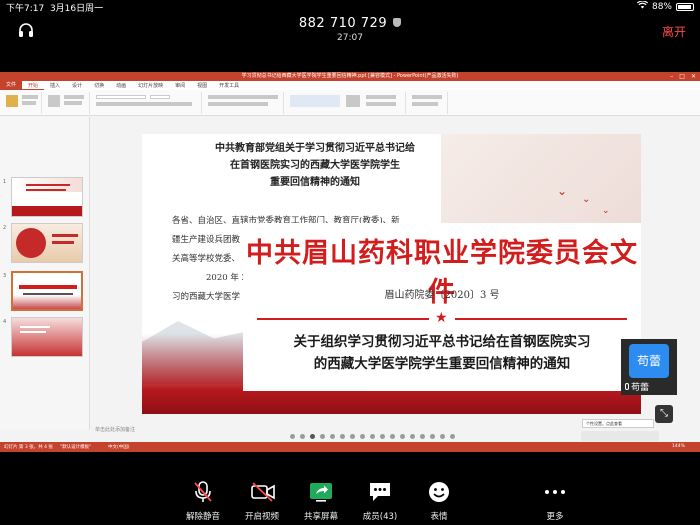  Describe the element at coordinates (649, 361) in the screenshot. I see `participant-avatar: 苟蕾` at that location.